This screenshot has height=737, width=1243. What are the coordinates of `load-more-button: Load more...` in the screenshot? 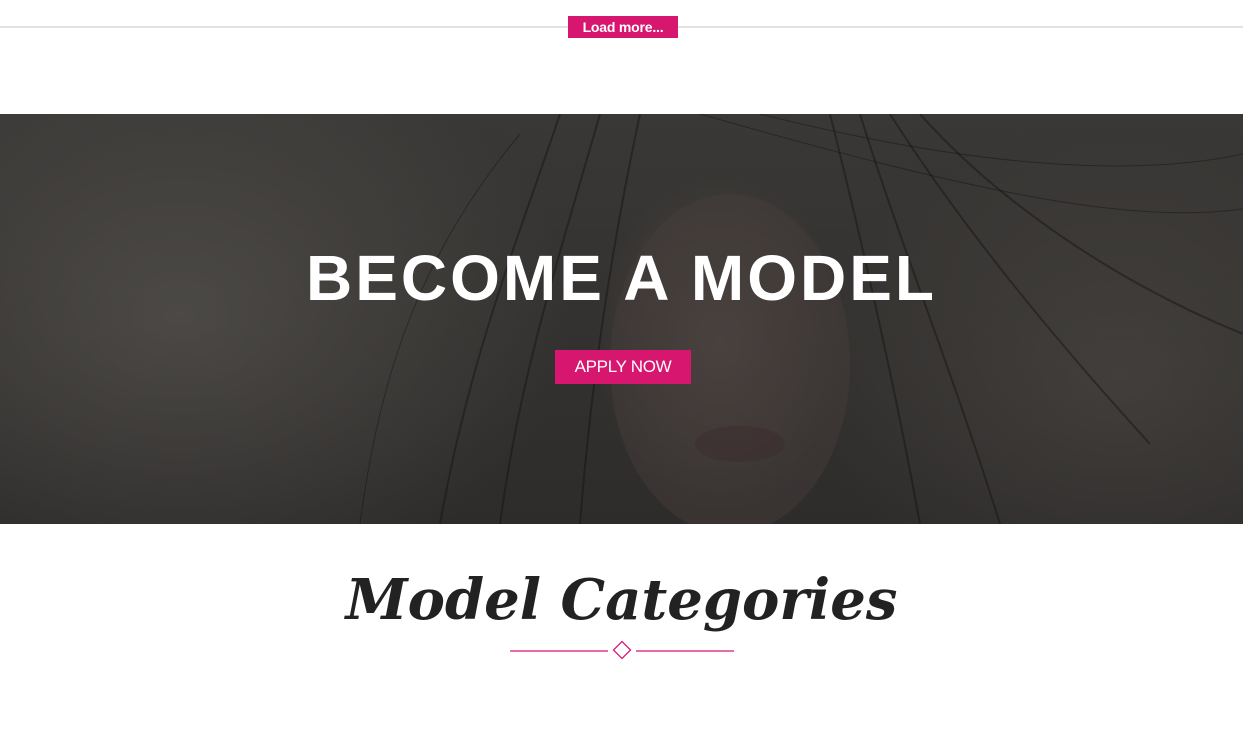 It's located at (623, 27).